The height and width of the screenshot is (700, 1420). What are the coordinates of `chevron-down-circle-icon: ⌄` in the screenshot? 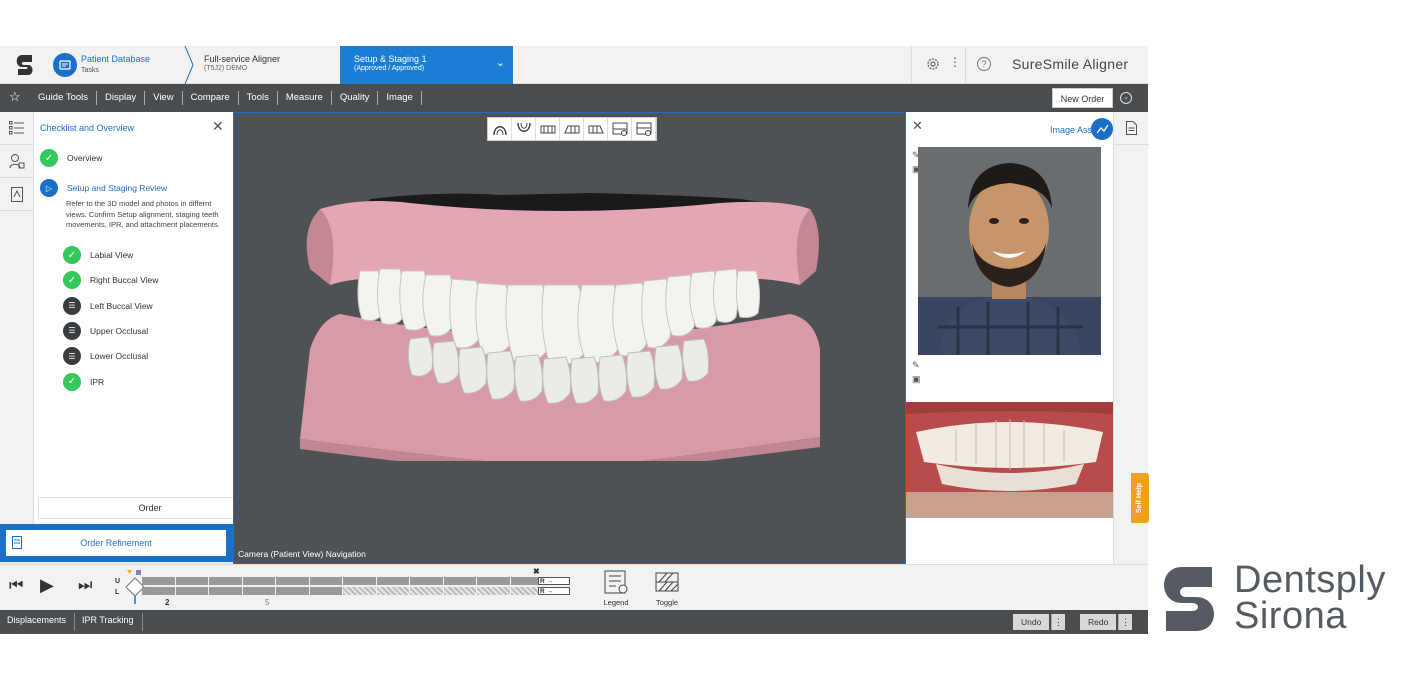 It's located at (1126, 98).